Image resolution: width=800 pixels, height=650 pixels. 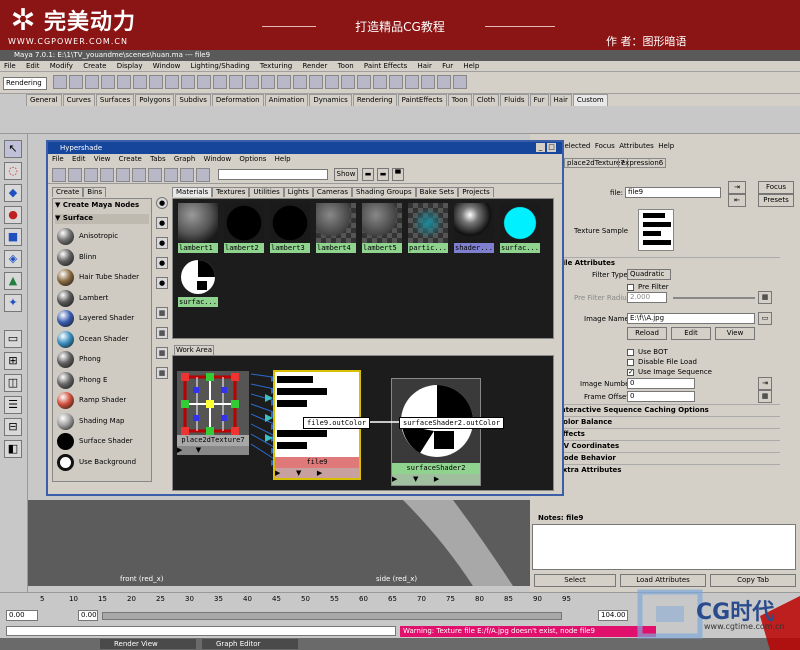 What do you see at coordinates (244, 229) in the screenshot?
I see `material-swatch: lambert2` at bounding box center [244, 229].